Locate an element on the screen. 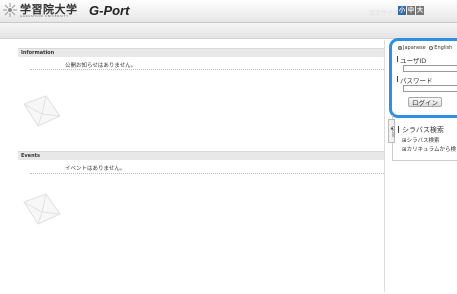 The height and width of the screenshot is (294, 457). curriculum-search-link: ⊞カリキュラムから検 is located at coordinates (429, 149).